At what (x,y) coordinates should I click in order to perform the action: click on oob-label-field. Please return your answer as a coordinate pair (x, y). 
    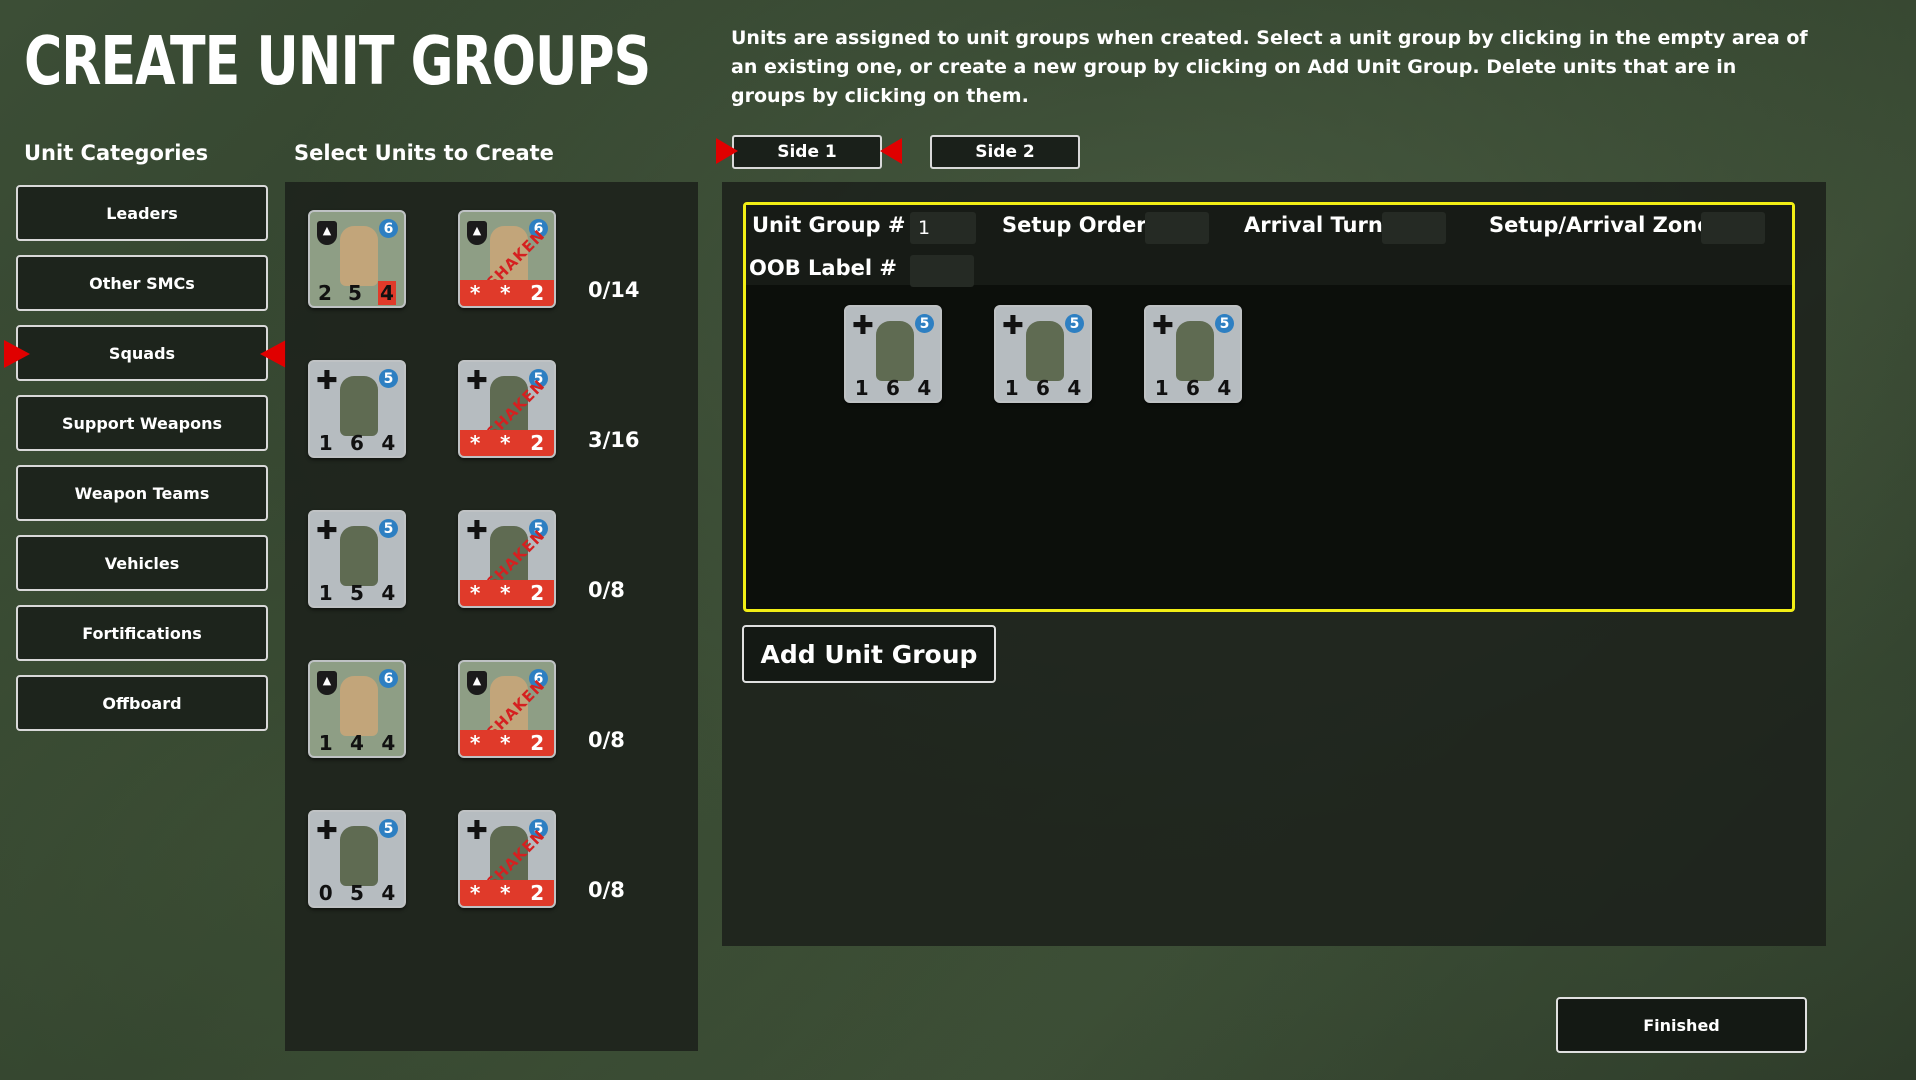
    Looking at the image, I should click on (942, 271).